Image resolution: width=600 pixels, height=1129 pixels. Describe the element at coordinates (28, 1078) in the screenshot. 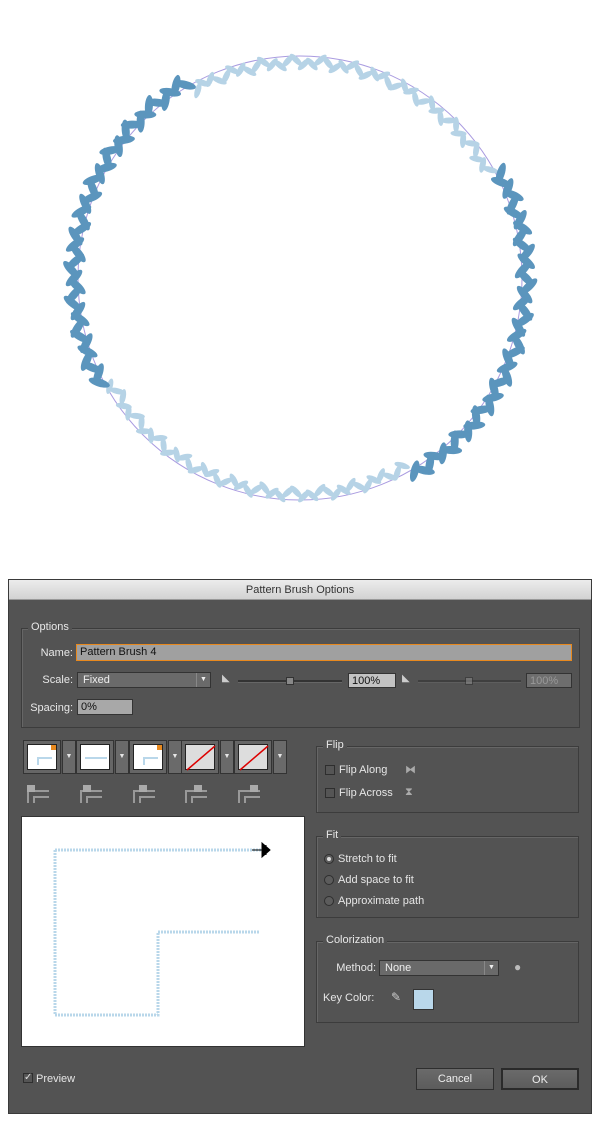

I see `preview-checkbox: ✓` at that location.